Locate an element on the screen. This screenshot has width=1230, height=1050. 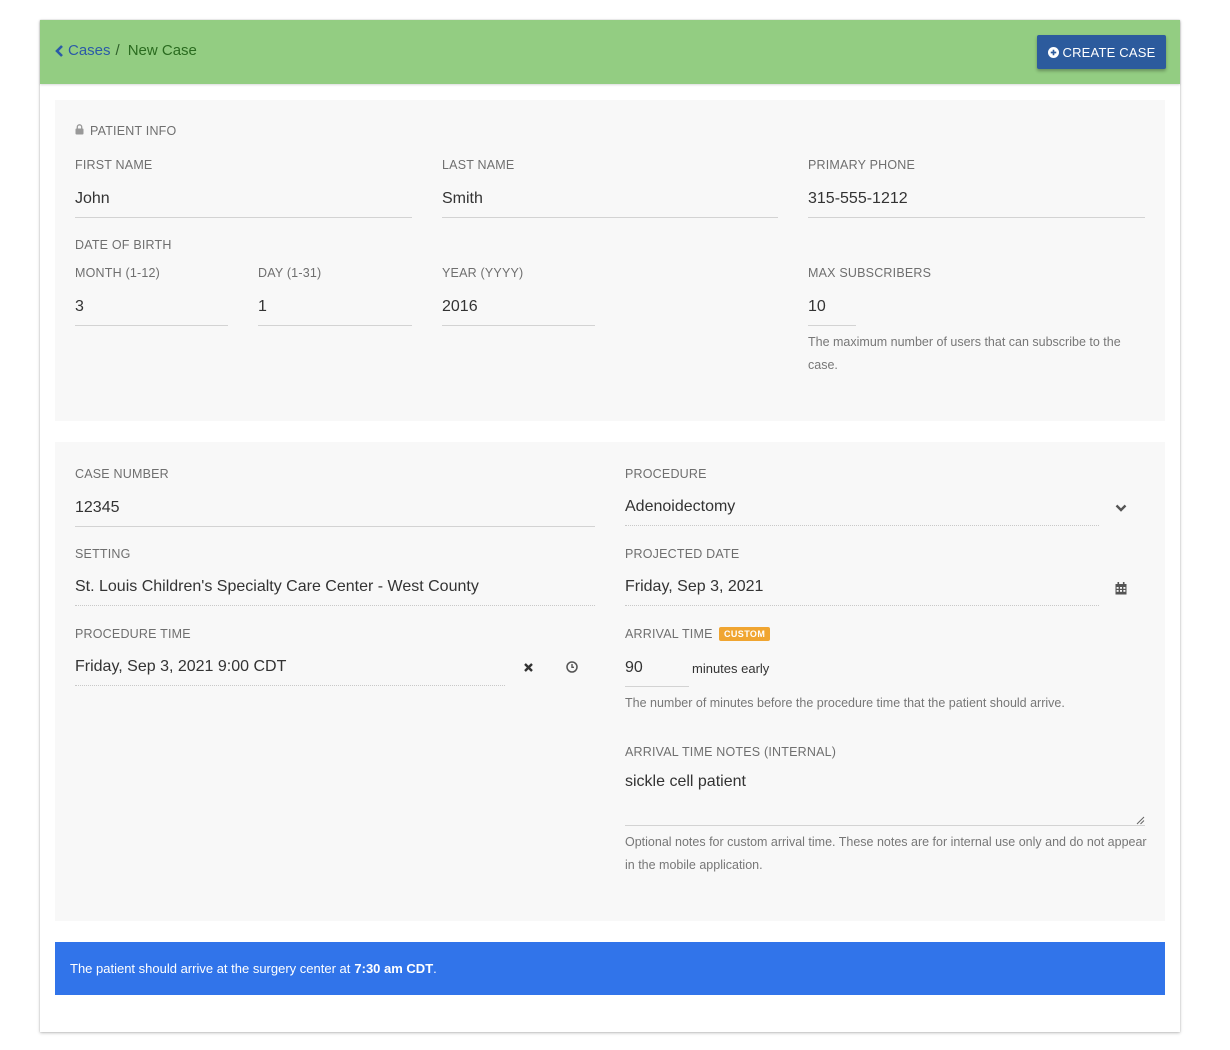
create-case-button: CREATE CASE is located at coordinates (1101, 52).